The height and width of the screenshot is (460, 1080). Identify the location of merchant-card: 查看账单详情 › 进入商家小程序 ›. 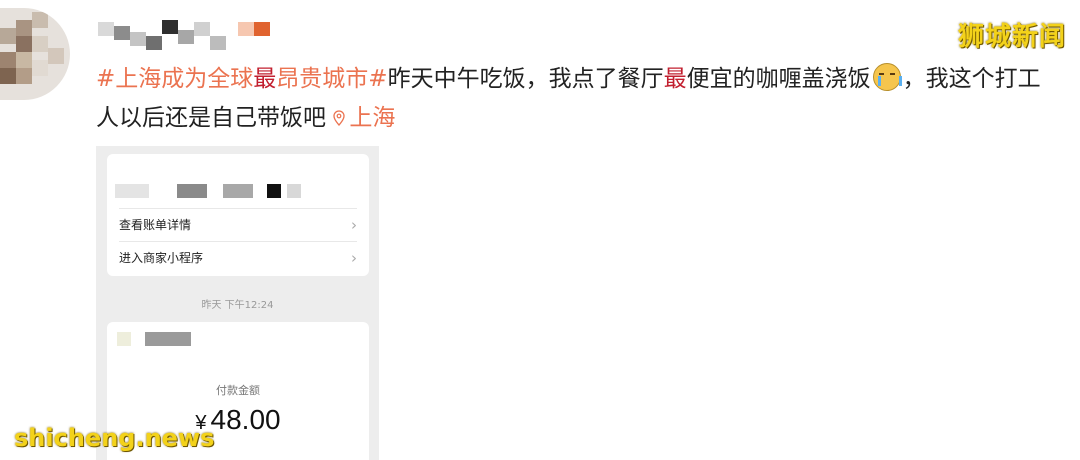
(238, 215).